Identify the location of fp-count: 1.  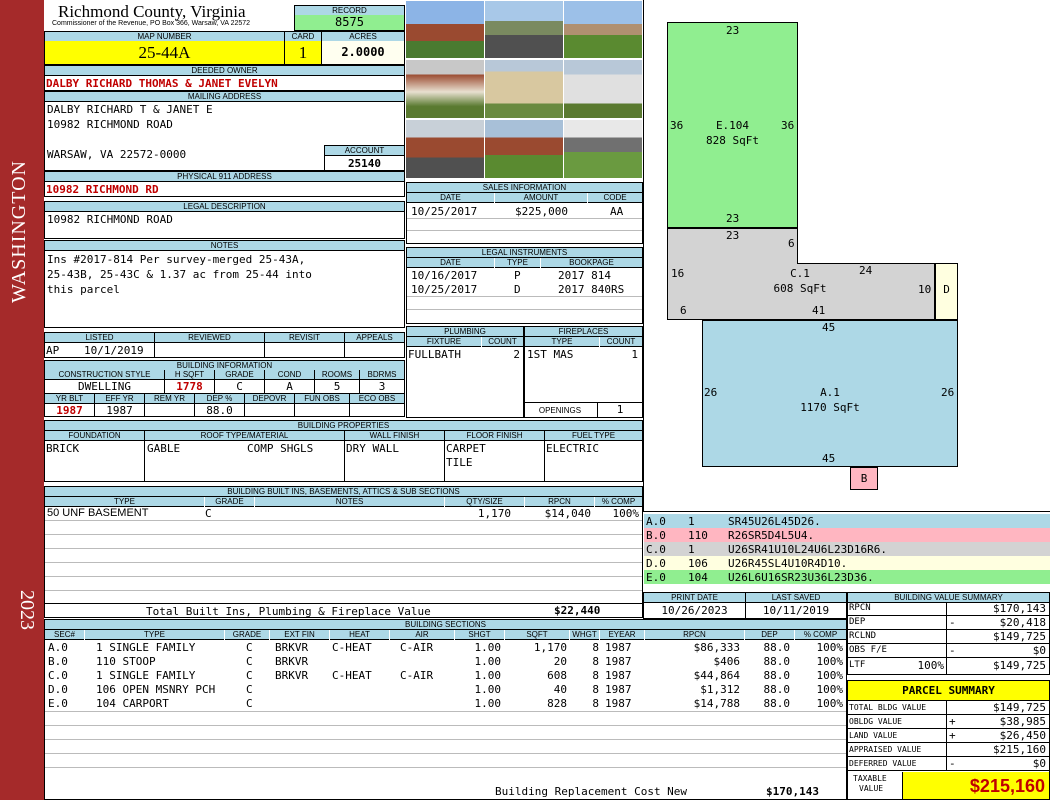
(634, 354).